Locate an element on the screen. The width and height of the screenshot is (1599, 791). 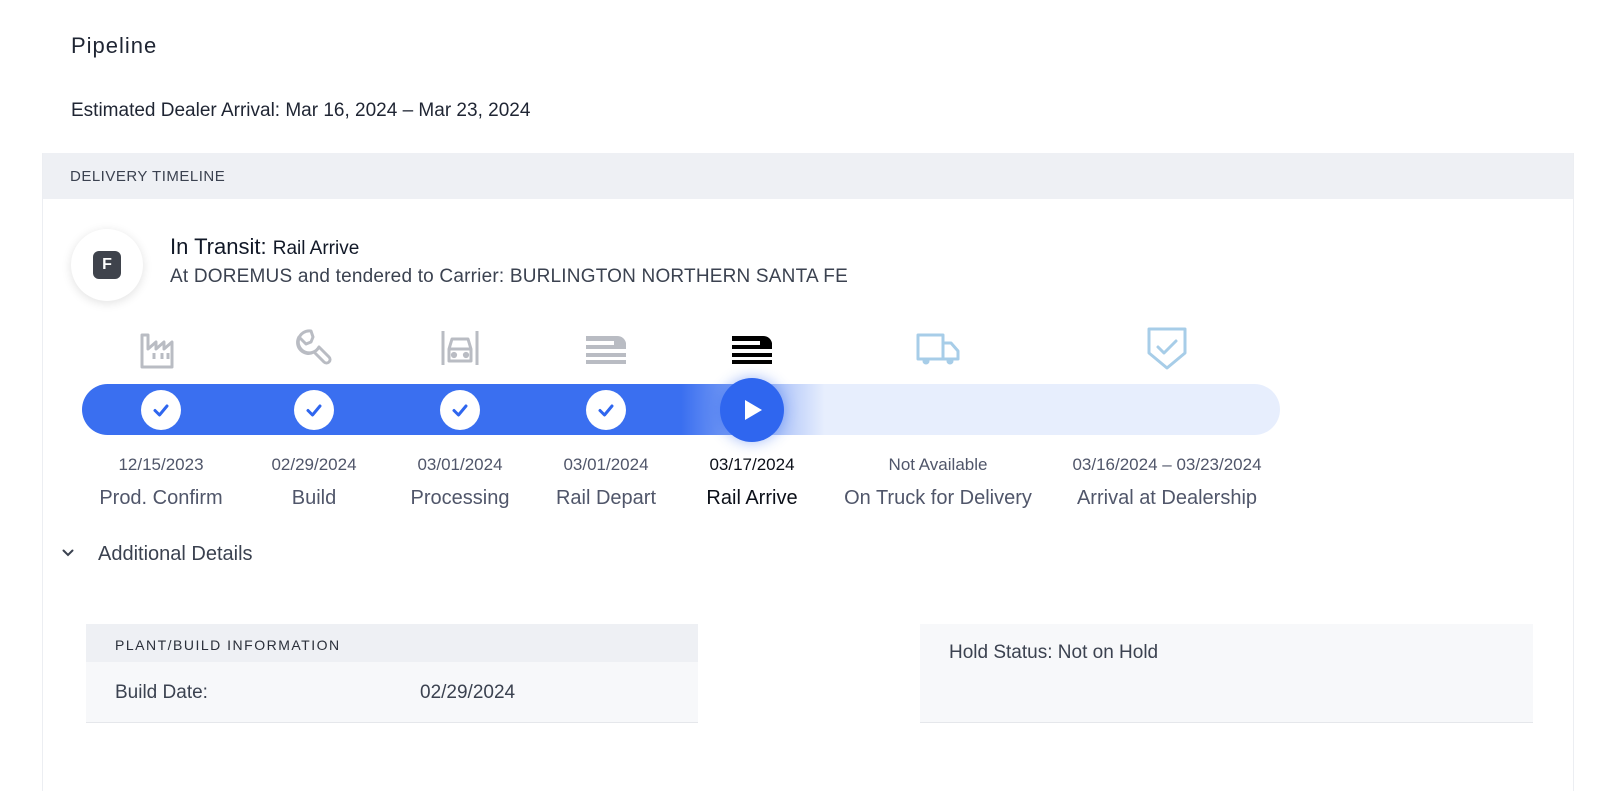
step-date: 12/15/2023 is located at coordinates (161, 464).